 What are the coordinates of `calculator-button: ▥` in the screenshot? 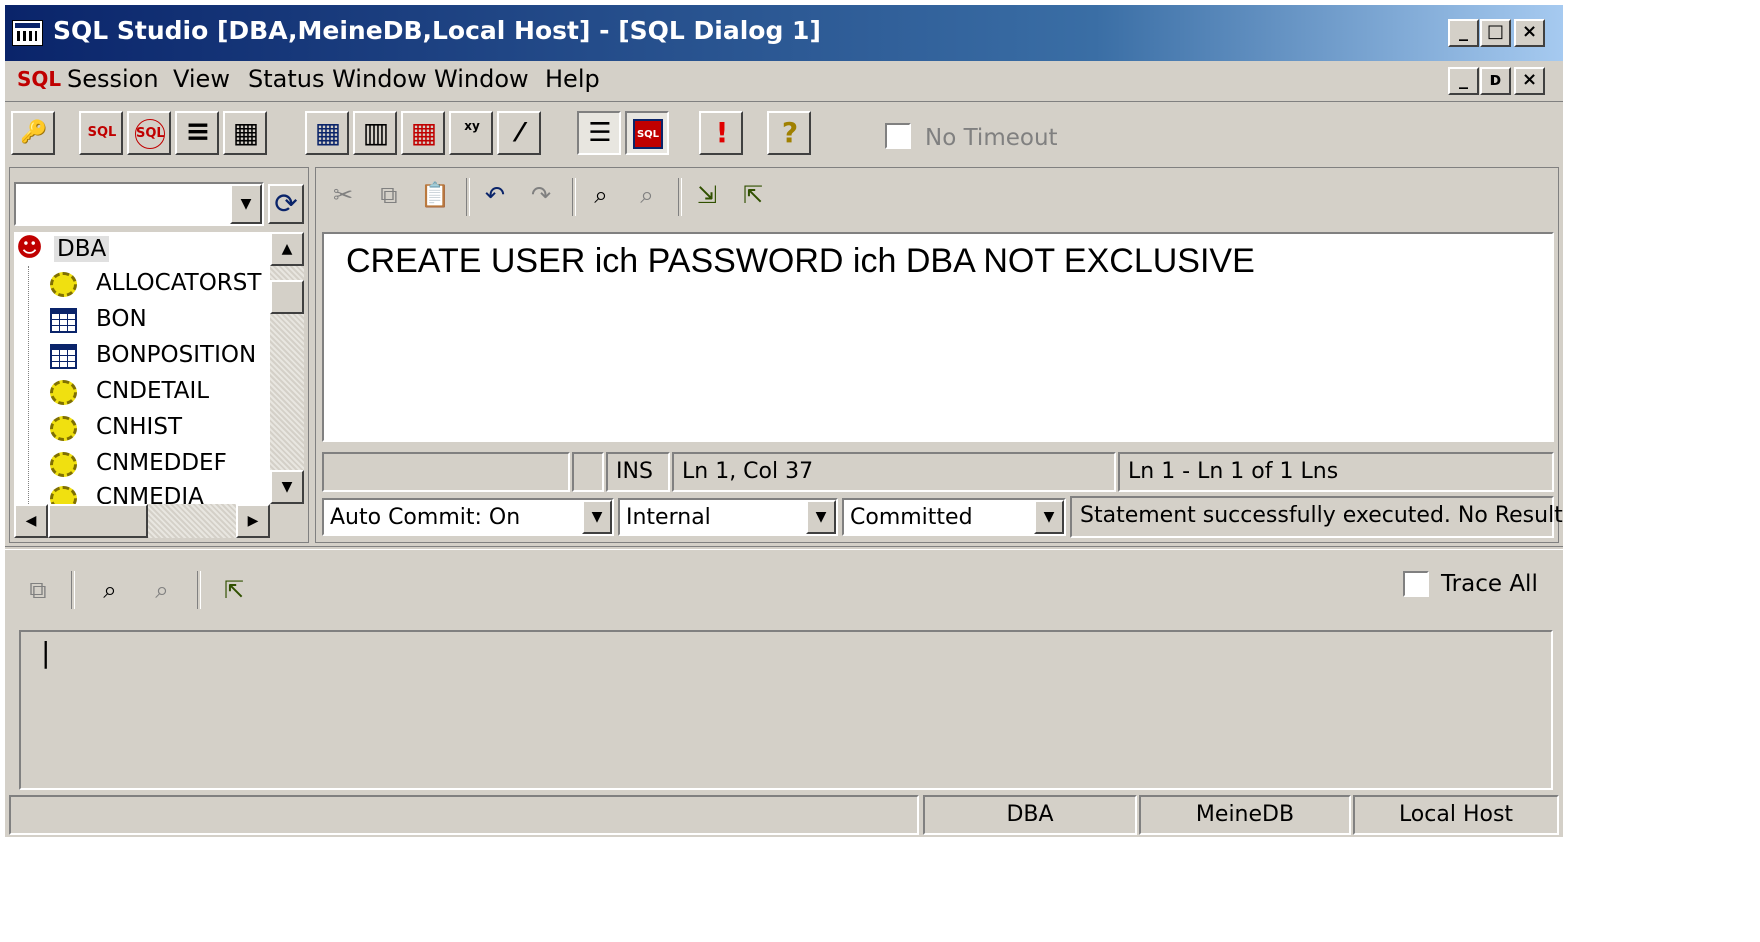 It's located at (375, 133).